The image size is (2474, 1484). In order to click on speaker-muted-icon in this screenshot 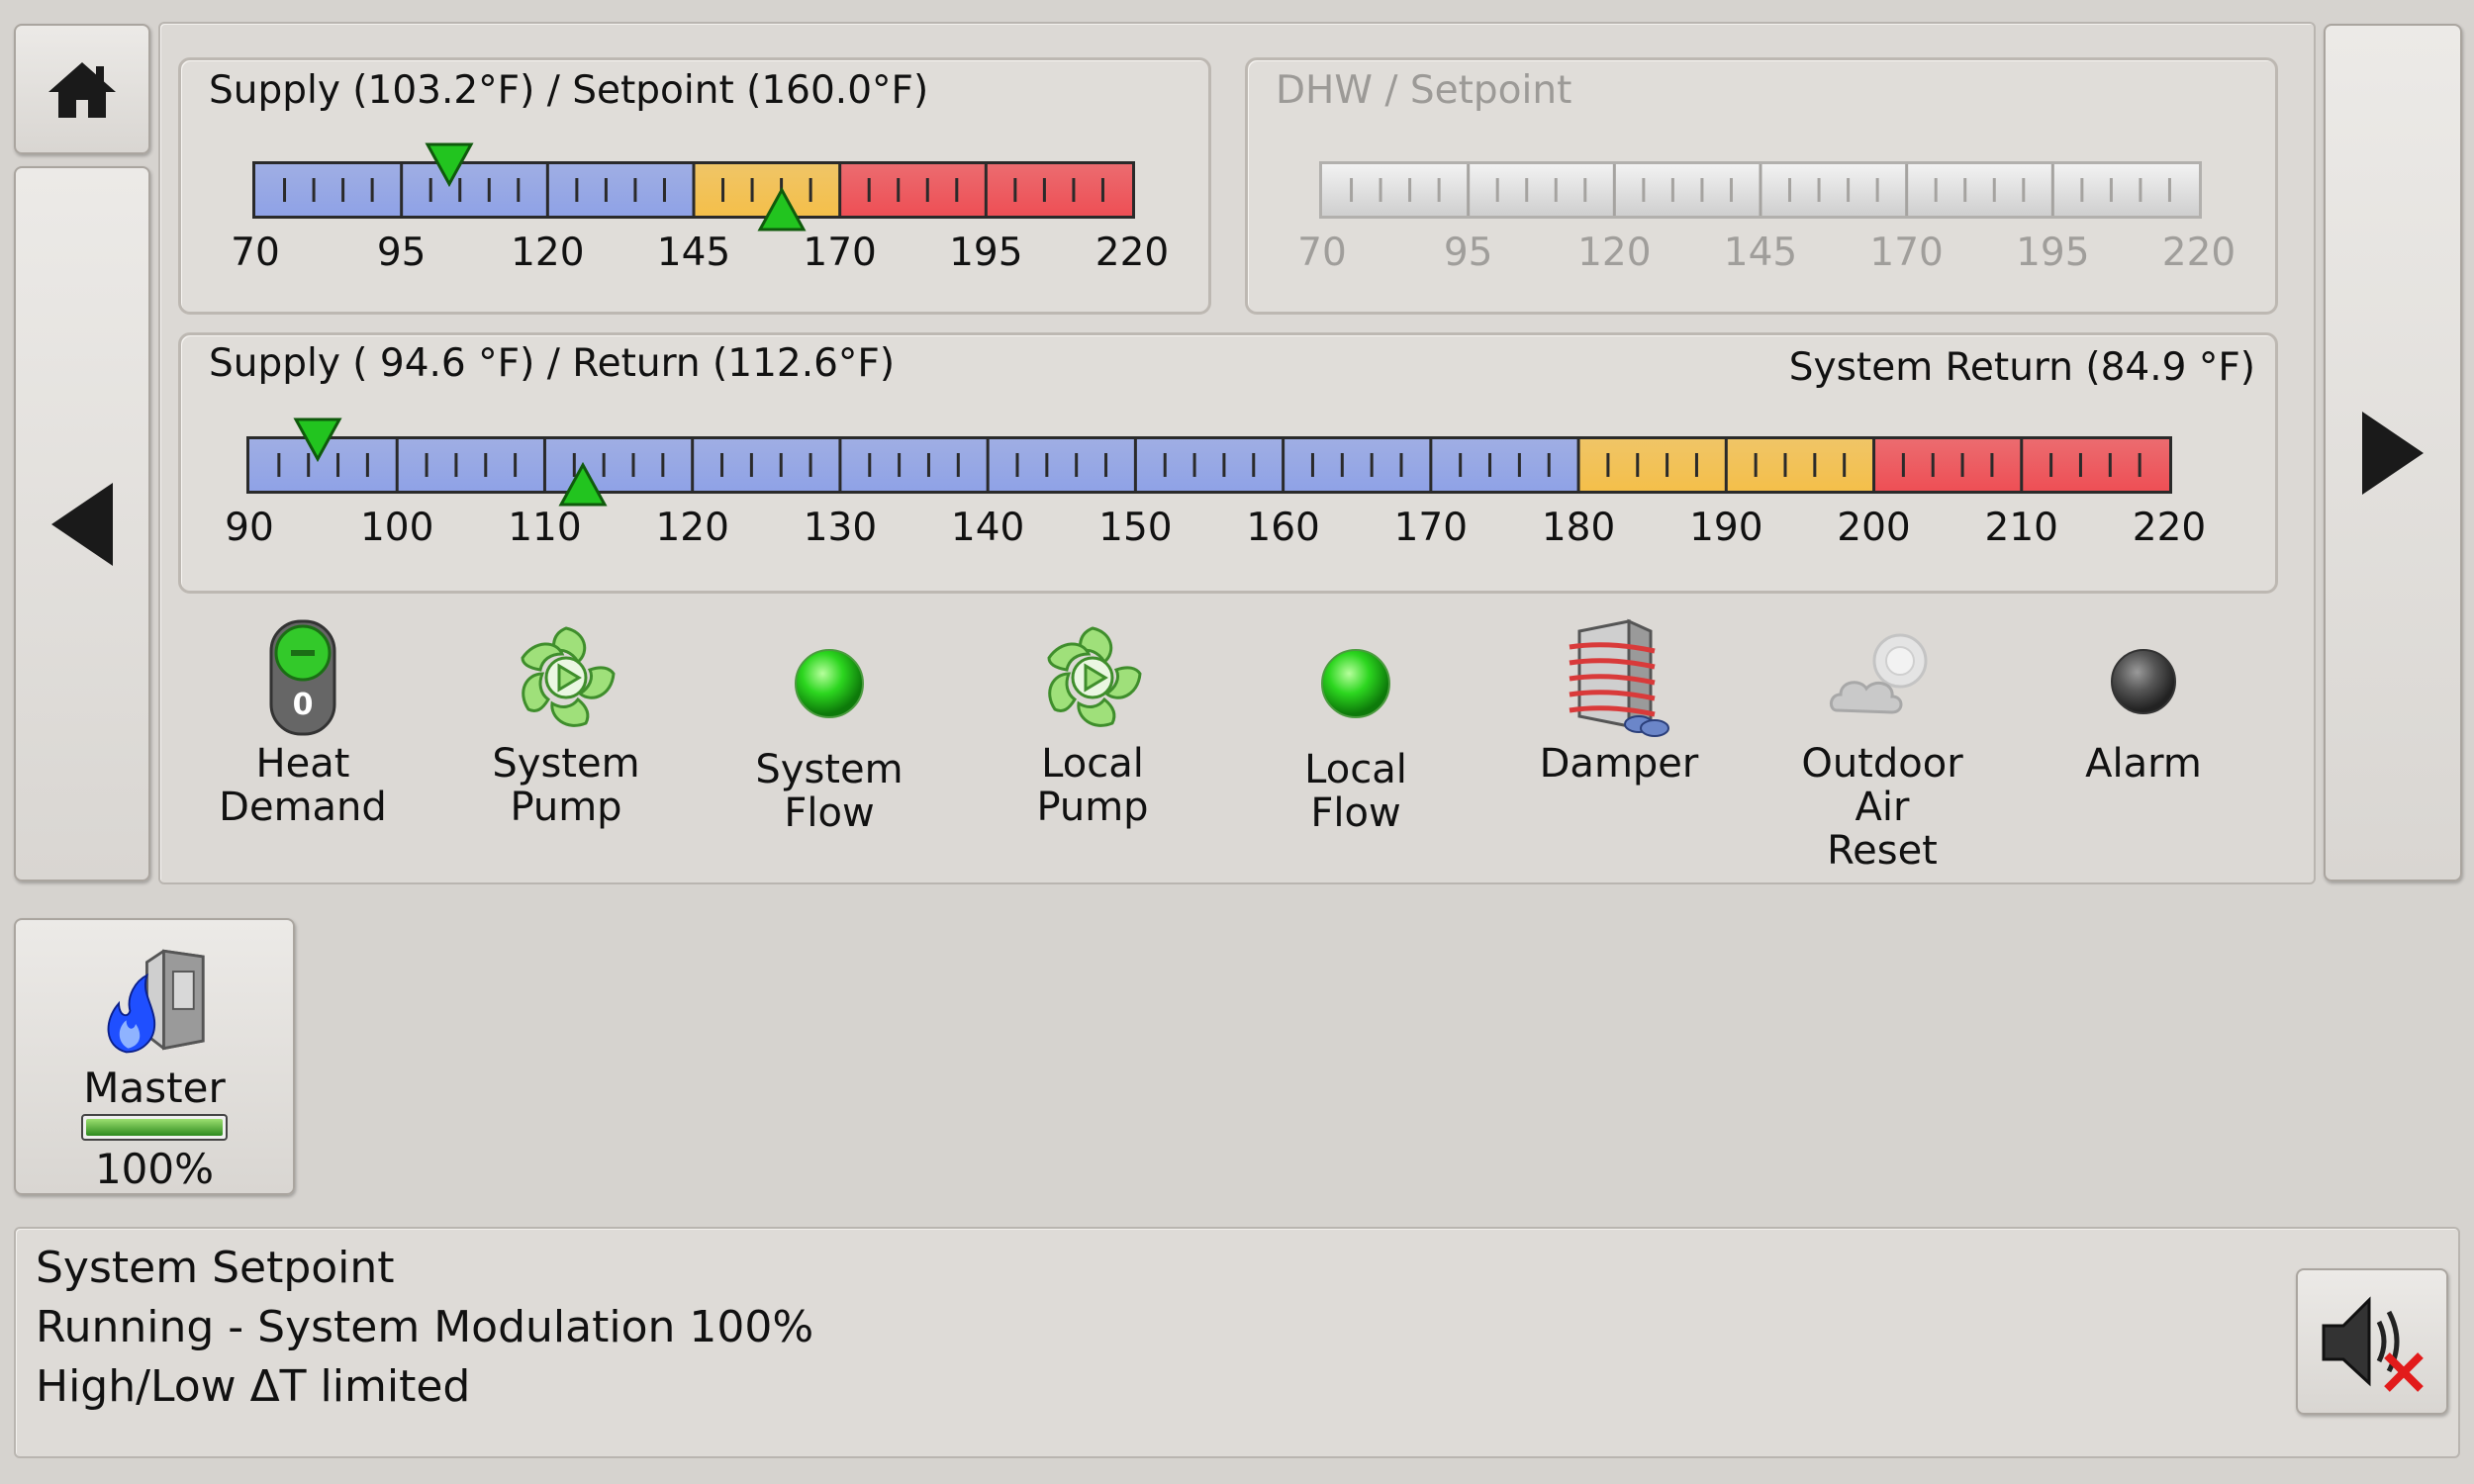, I will do `click(2373, 1344)`.